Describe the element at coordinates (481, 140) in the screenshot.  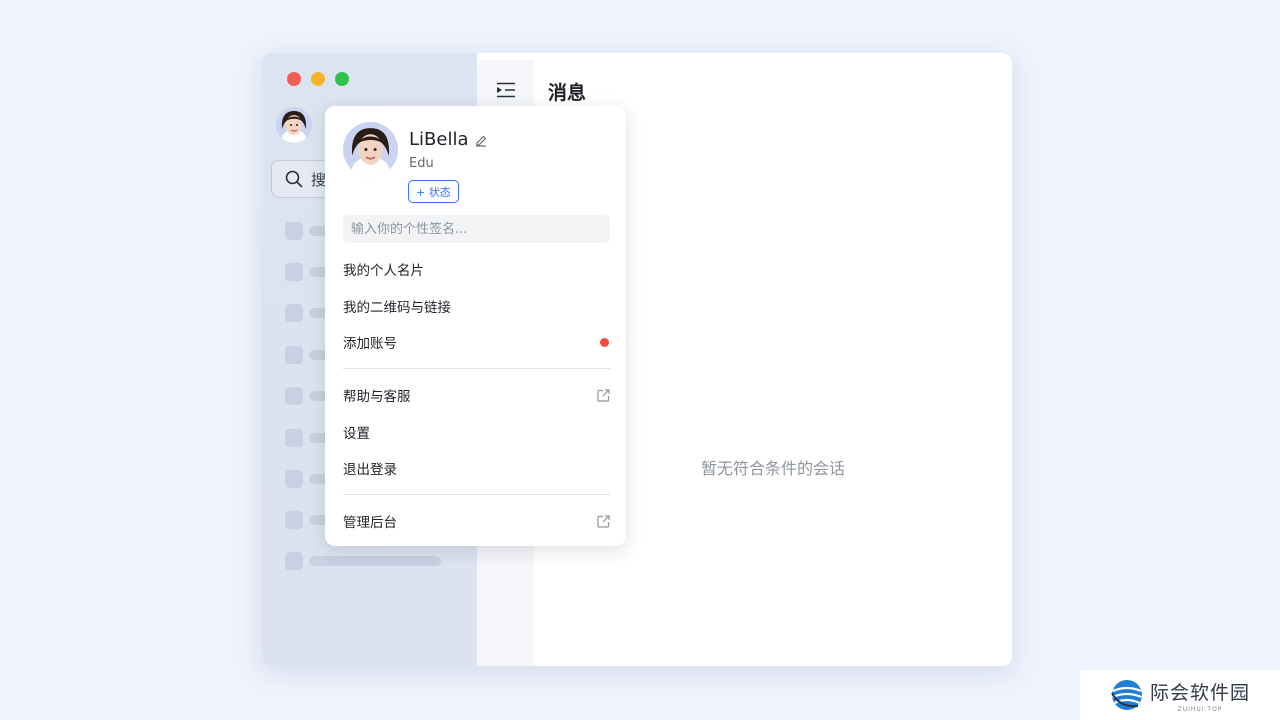
I see `edit-name-icon` at that location.